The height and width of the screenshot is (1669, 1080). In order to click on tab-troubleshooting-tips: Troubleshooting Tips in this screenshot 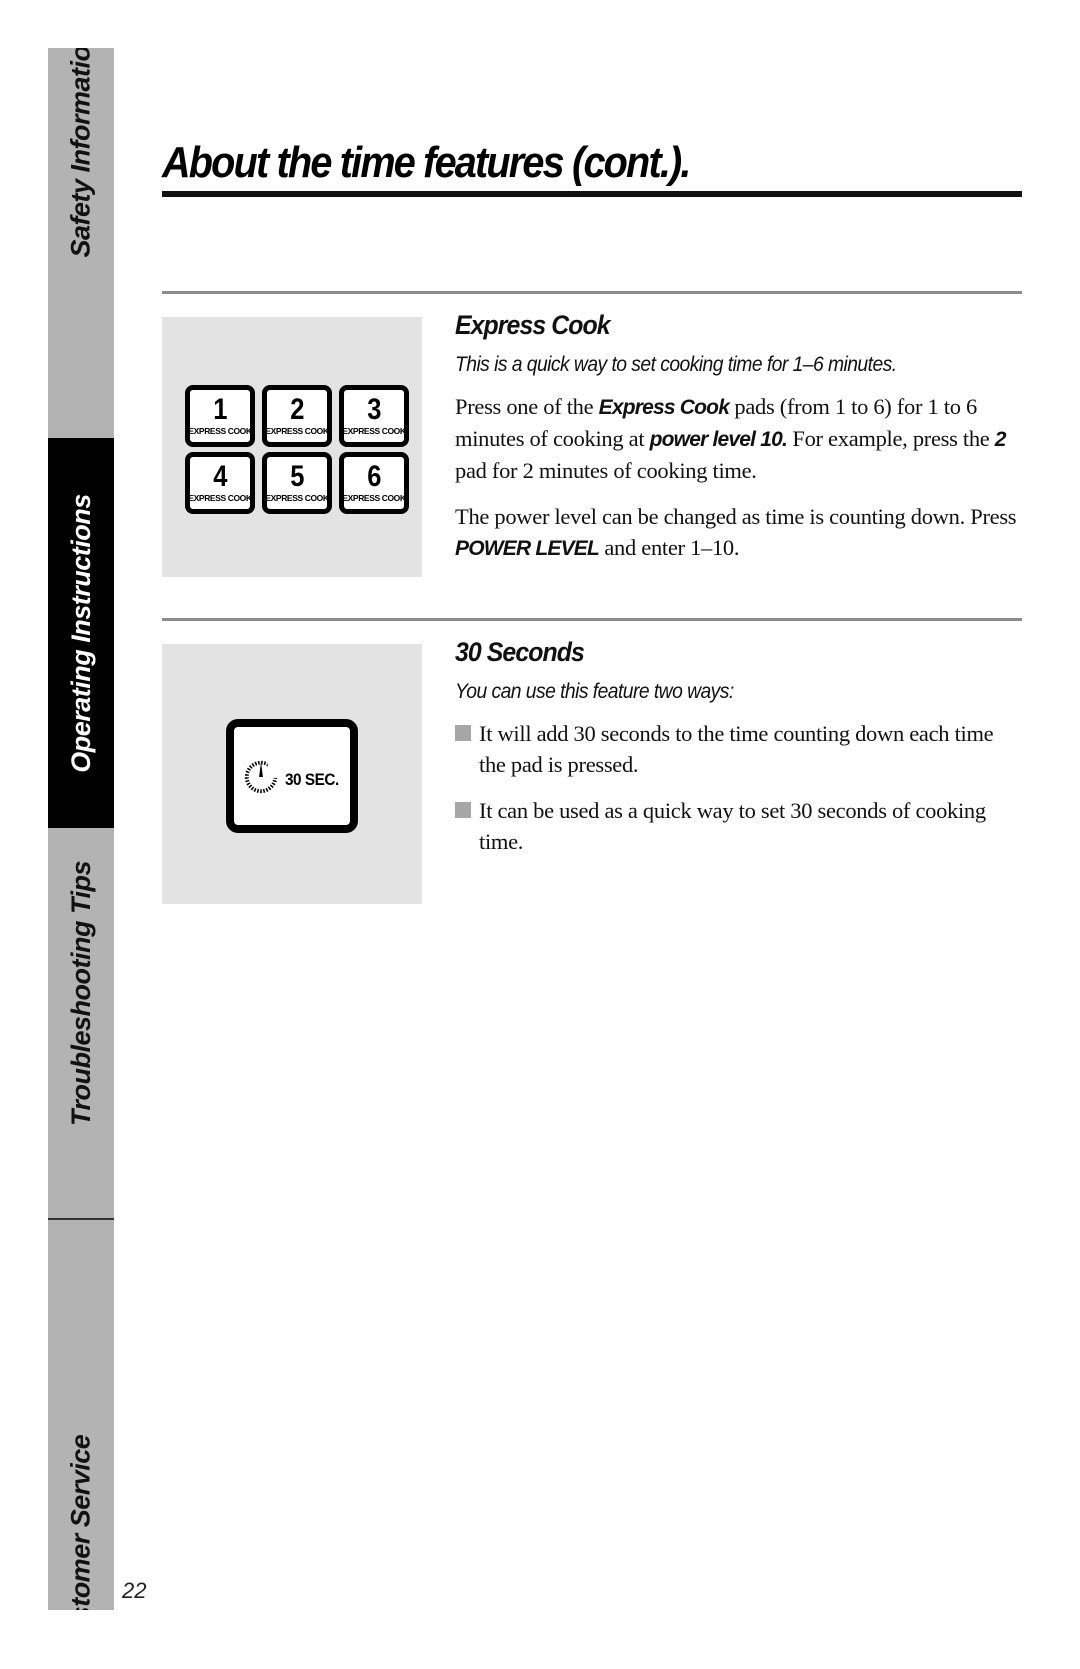, I will do `click(81, 1024)`.